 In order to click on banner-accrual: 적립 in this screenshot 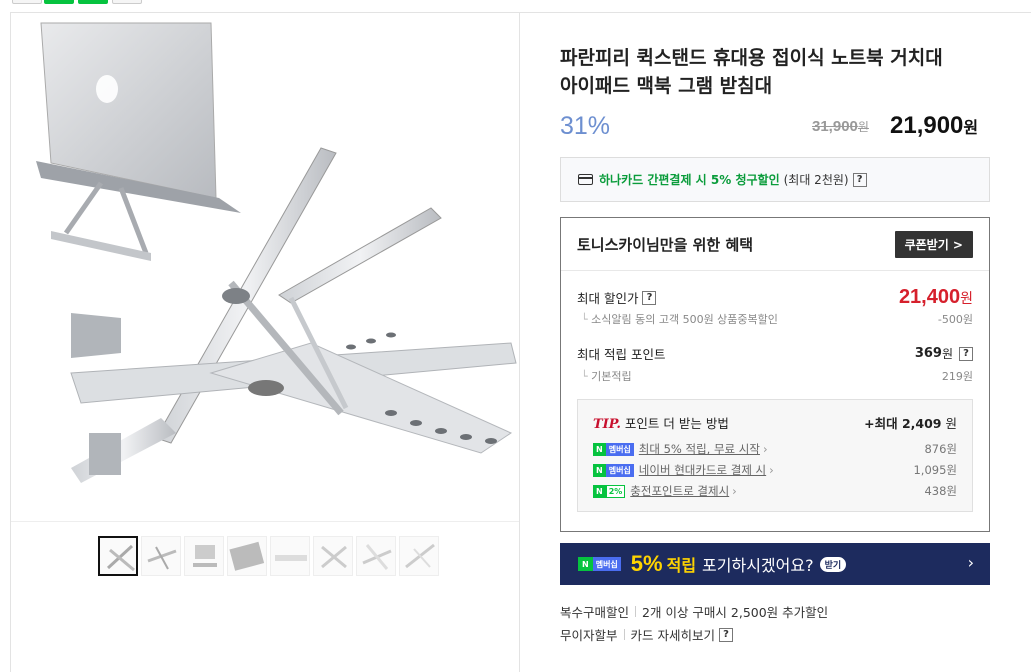, I will do `click(681, 565)`.